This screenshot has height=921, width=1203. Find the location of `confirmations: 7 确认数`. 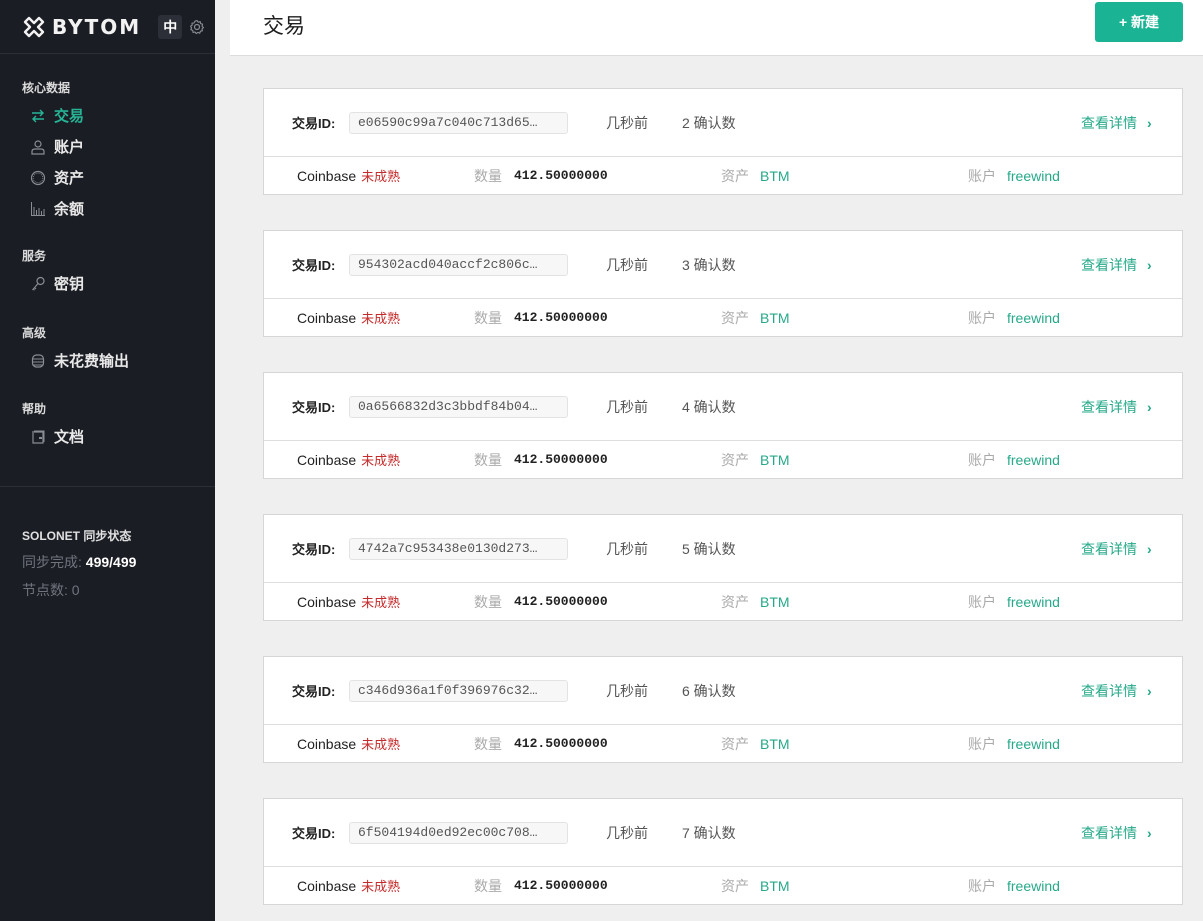

confirmations: 7 确认数 is located at coordinates (709, 832).